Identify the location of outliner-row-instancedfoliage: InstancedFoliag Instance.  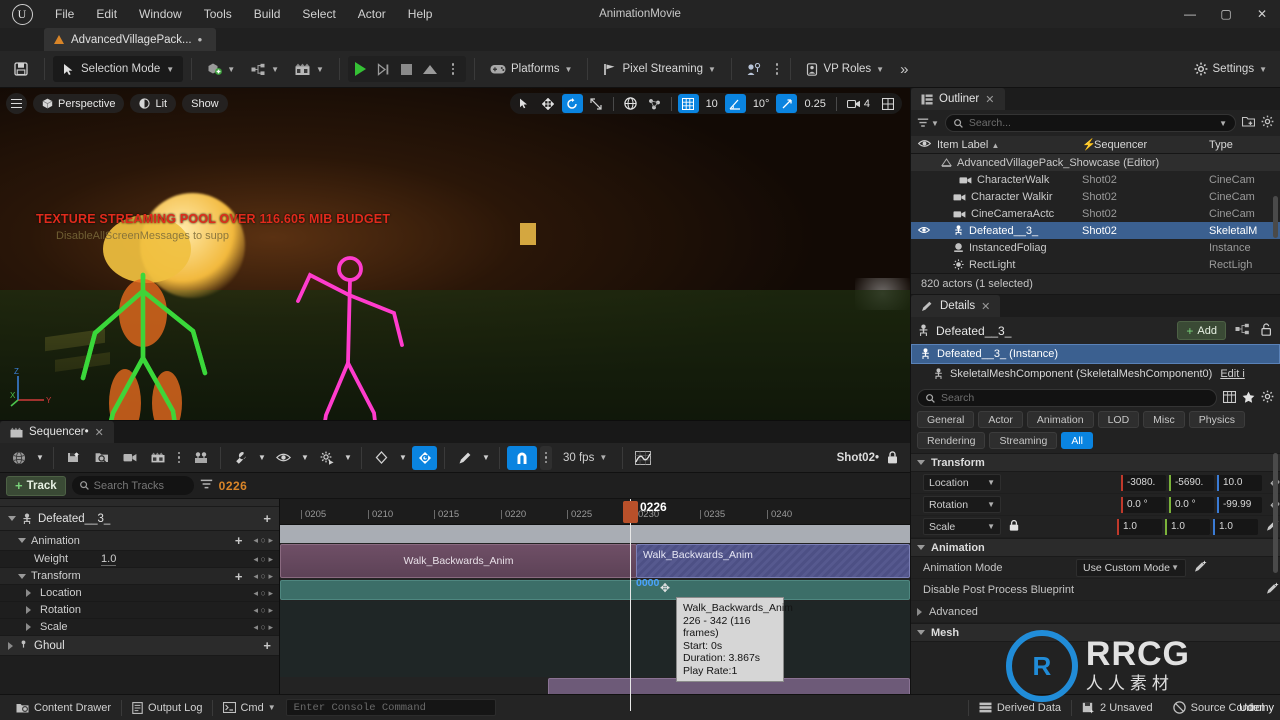
(1095, 247).